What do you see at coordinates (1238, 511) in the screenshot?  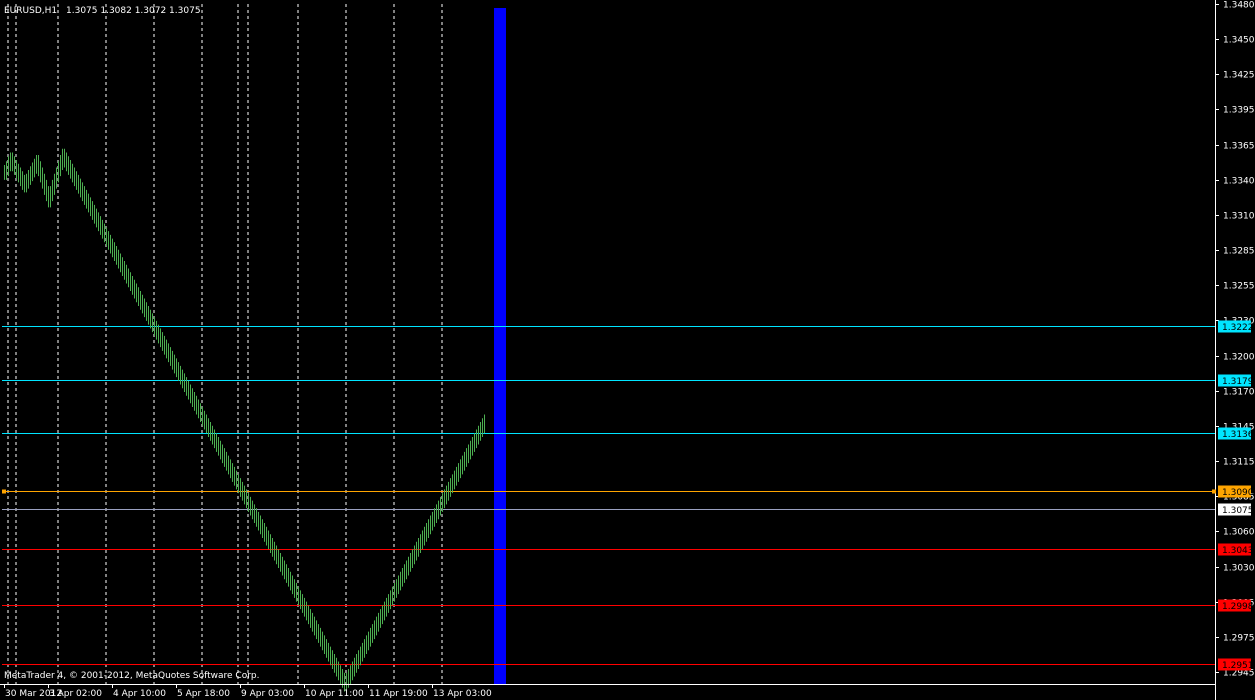 I see `level-label-4: 1.3075` at bounding box center [1238, 511].